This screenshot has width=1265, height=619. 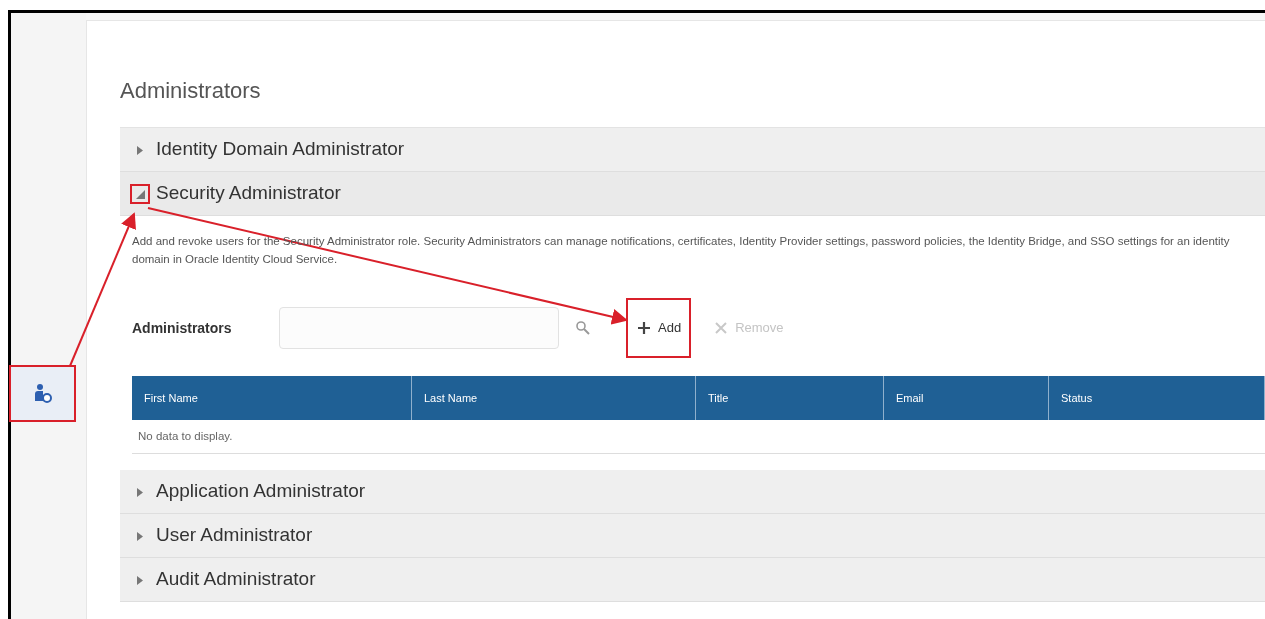 I want to click on plus-icon, so click(x=644, y=328).